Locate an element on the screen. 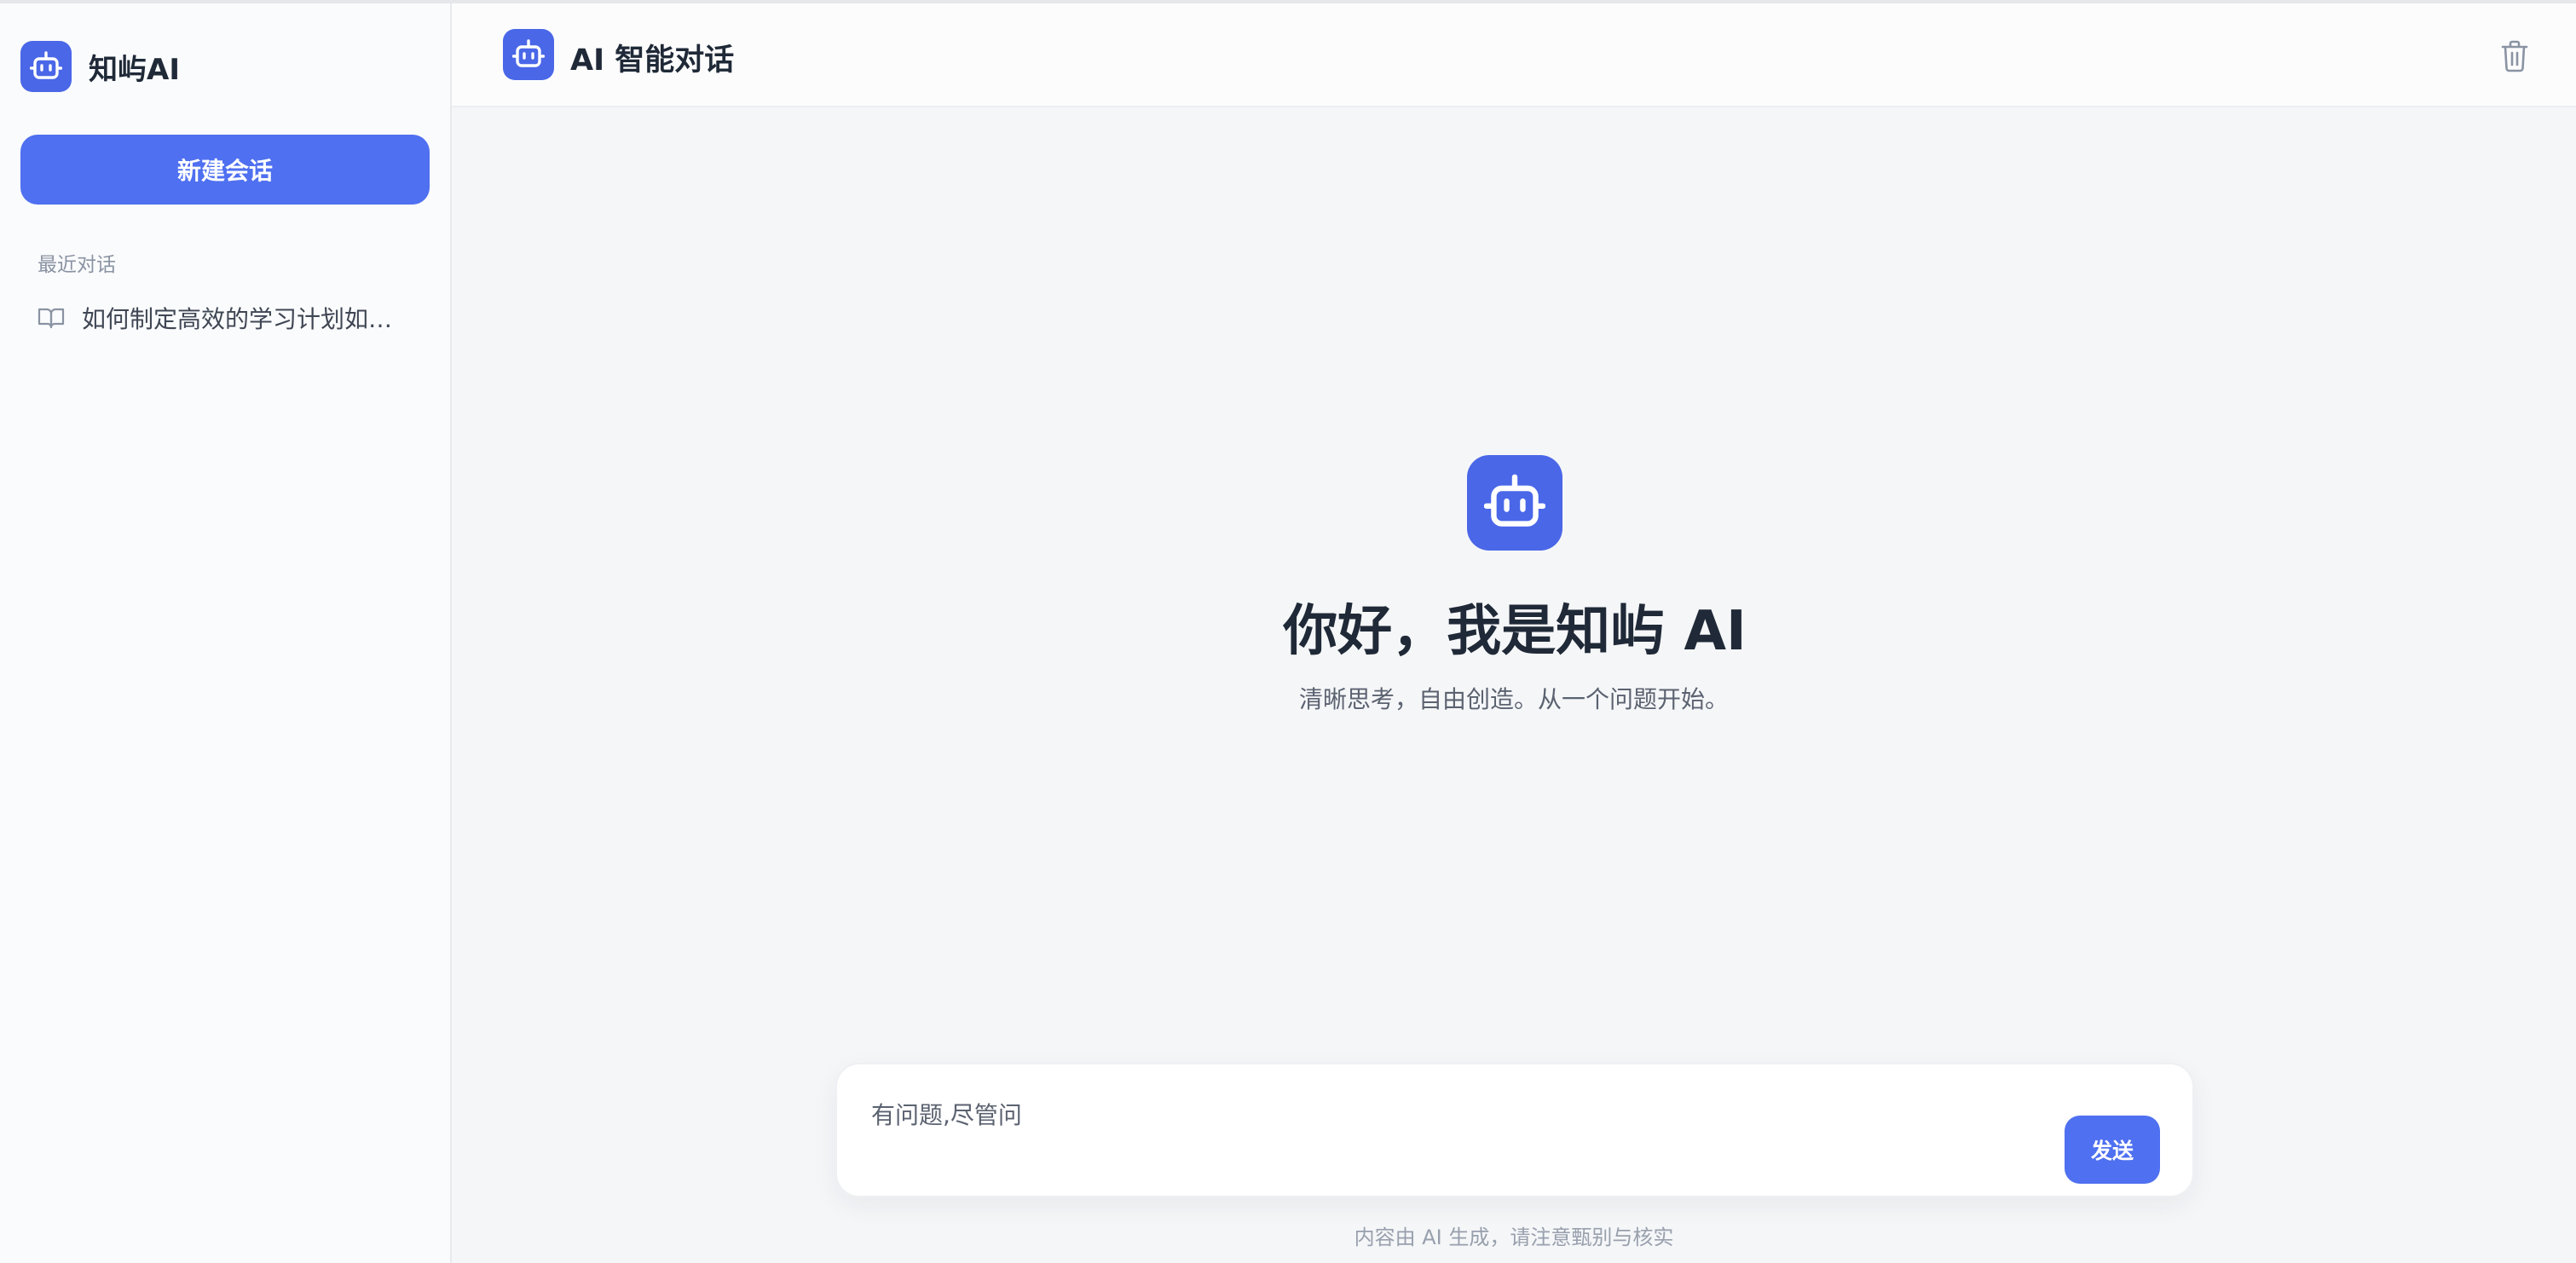 The height and width of the screenshot is (1263, 2576). welcome-title: 你好，我是知屿 AI is located at coordinates (1515, 631).